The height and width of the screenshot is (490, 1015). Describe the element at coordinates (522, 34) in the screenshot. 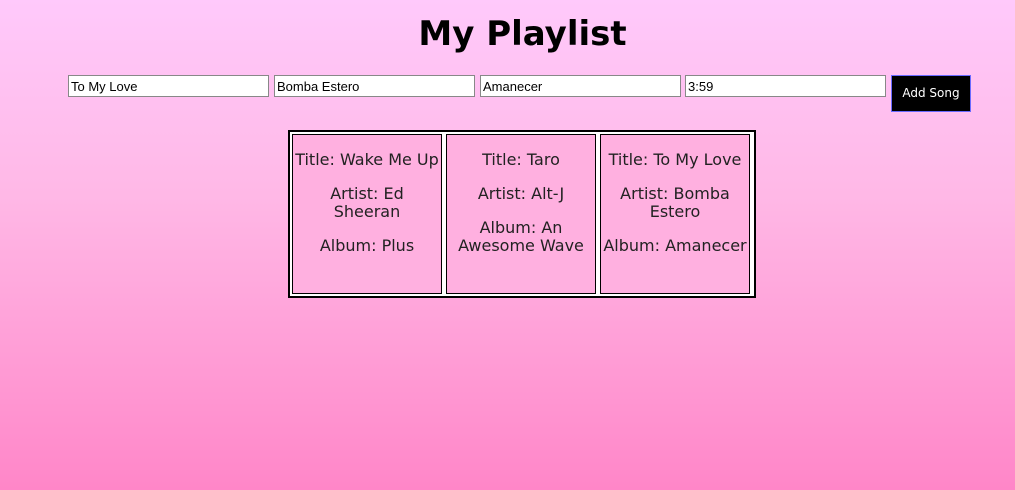

I see `page-title: My Playlist` at that location.